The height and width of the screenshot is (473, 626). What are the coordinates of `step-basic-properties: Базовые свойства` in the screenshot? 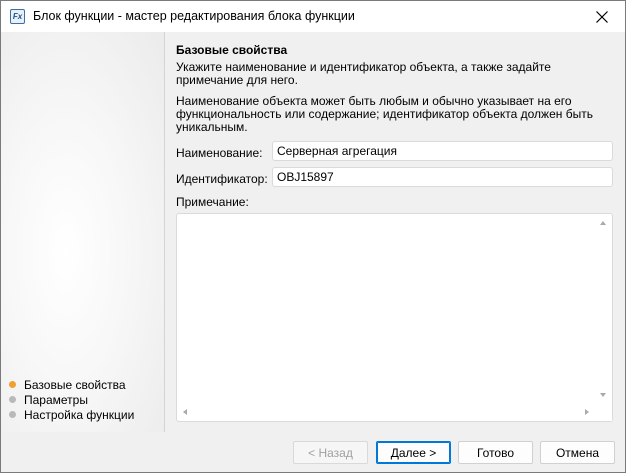 It's located at (71, 384).